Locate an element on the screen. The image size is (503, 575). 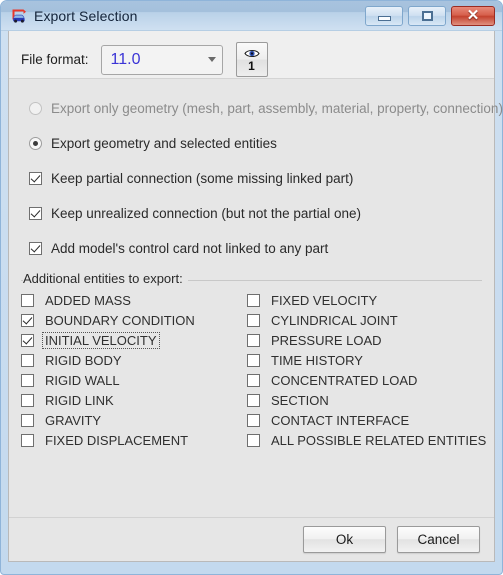
entity-label: CONTACT INTERFACE is located at coordinates (340, 420).